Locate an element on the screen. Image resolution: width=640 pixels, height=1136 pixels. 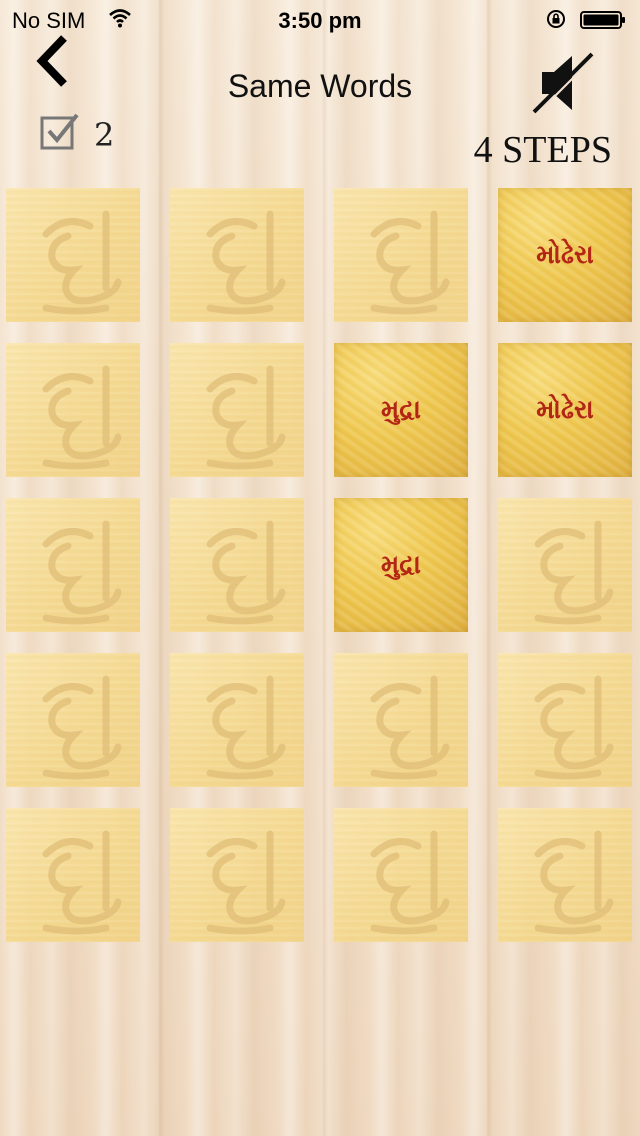
steps-counter: 4 STEPS is located at coordinates (542, 150).